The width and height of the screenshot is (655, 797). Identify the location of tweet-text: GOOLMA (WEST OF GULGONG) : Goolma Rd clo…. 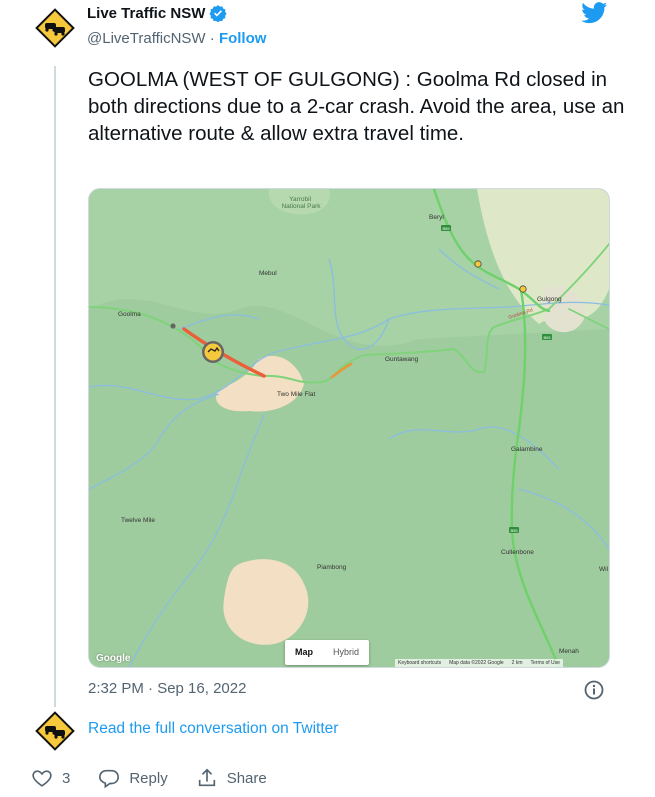
(359, 106).